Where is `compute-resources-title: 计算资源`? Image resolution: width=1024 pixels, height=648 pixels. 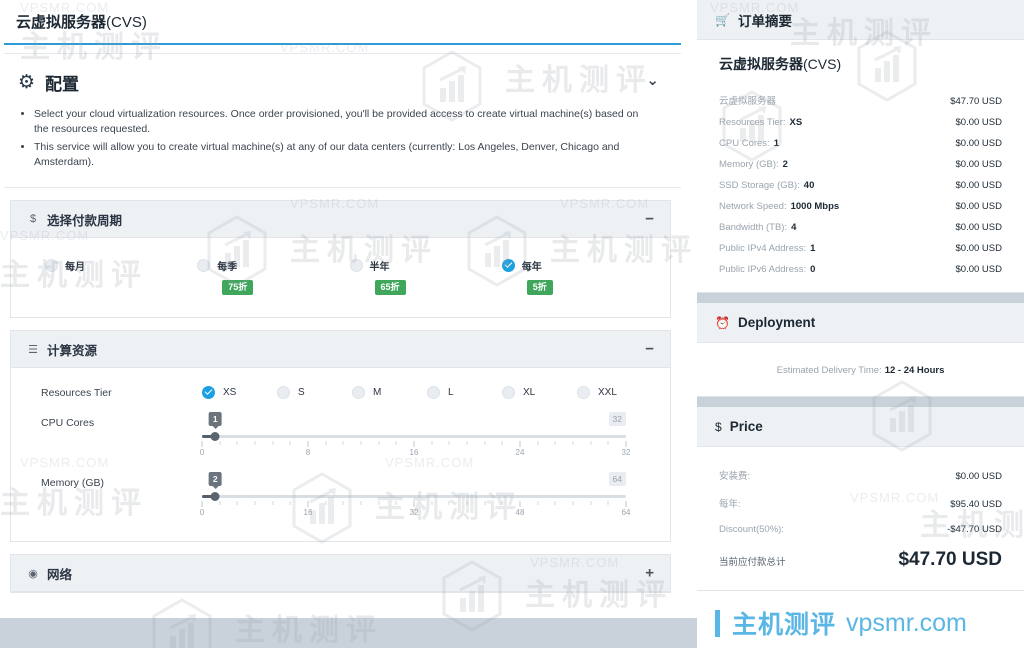 compute-resources-title: 计算资源 is located at coordinates (72, 350).